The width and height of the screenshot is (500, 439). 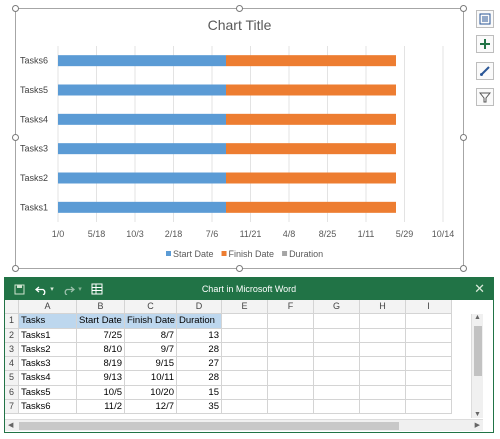 I want to click on scroll-left-icon: ◀, so click(x=10, y=425).